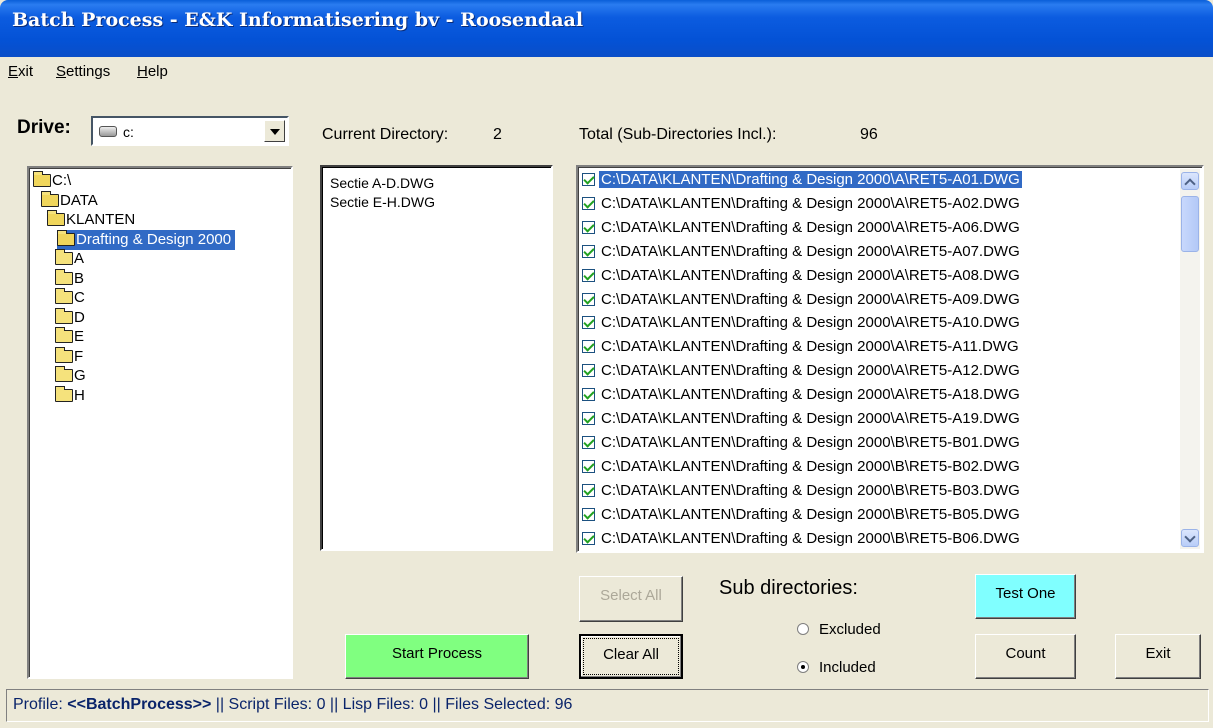  Describe the element at coordinates (678, 134) in the screenshot. I see `total-label: Total (Sub-Directories Incl.):` at that location.